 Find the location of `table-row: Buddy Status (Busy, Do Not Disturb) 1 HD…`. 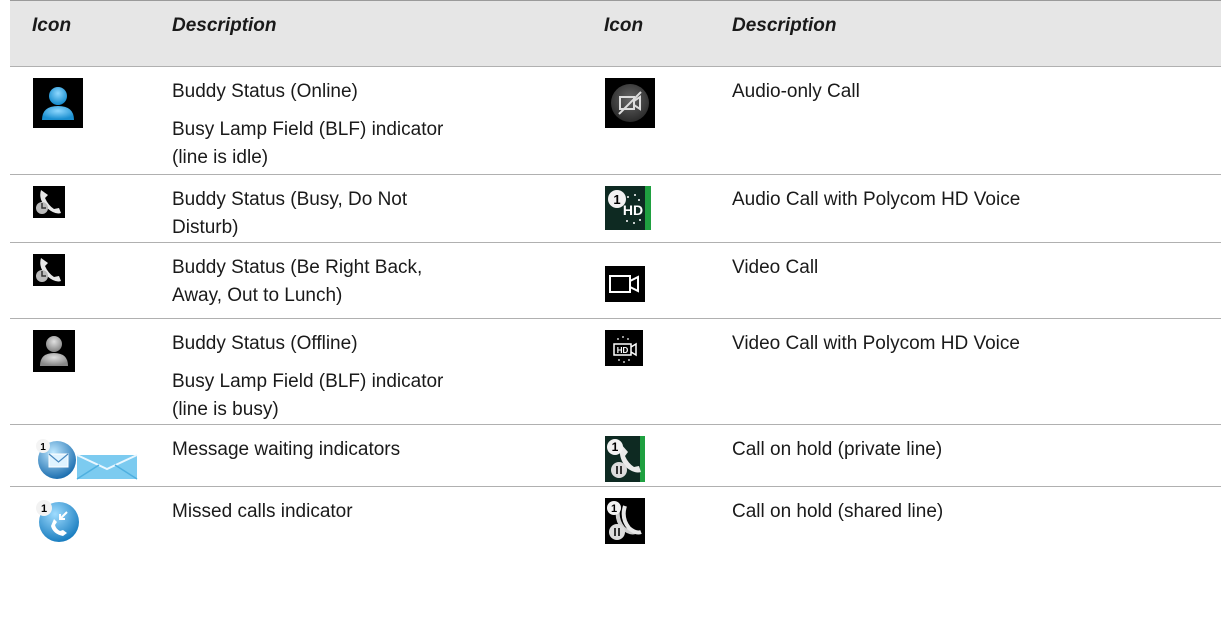

table-row: Buddy Status (Busy, Do Not Disturb) 1 HD… is located at coordinates (615, 208).